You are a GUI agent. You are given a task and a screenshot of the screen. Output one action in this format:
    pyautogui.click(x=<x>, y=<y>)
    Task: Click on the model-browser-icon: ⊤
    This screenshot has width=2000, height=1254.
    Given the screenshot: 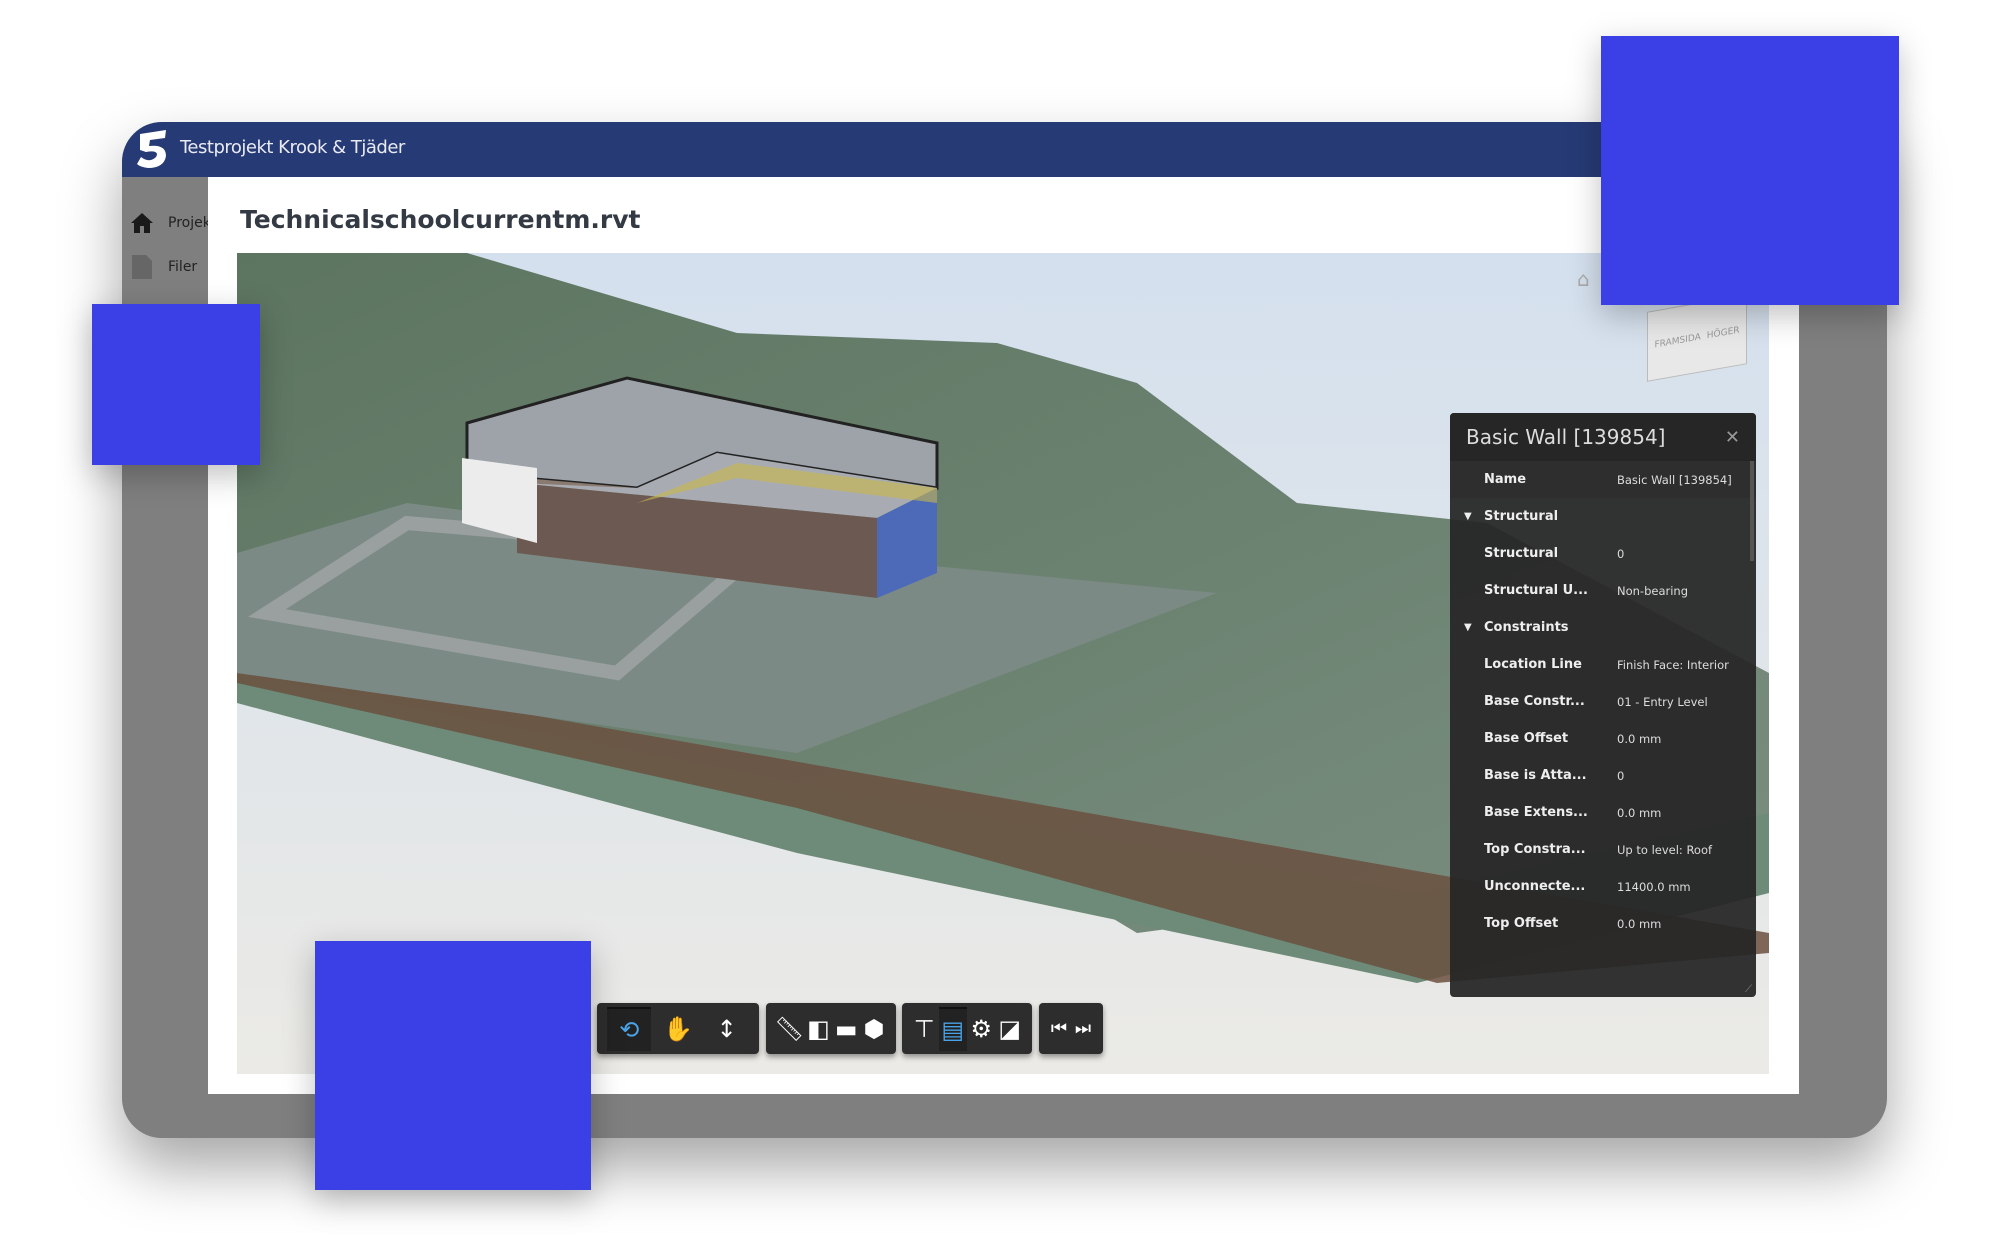 What is the action you would take?
    pyautogui.click(x=924, y=1029)
    